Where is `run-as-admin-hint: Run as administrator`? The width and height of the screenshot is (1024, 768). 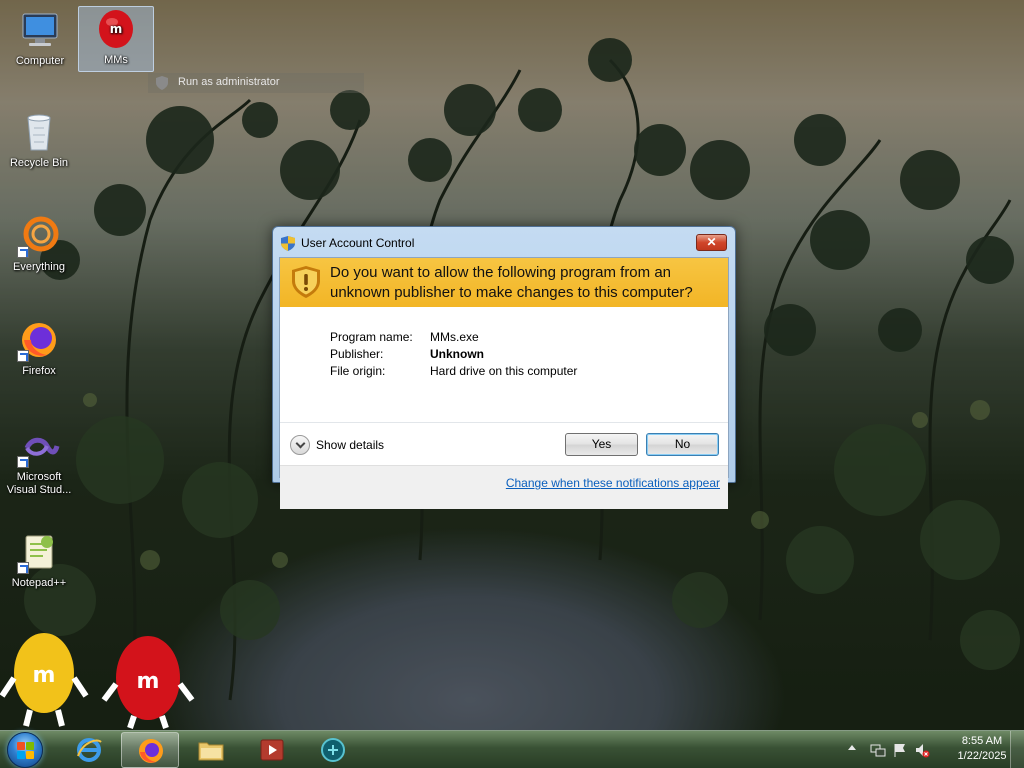
run-as-admin-hint: Run as administrator is located at coordinates (256, 83).